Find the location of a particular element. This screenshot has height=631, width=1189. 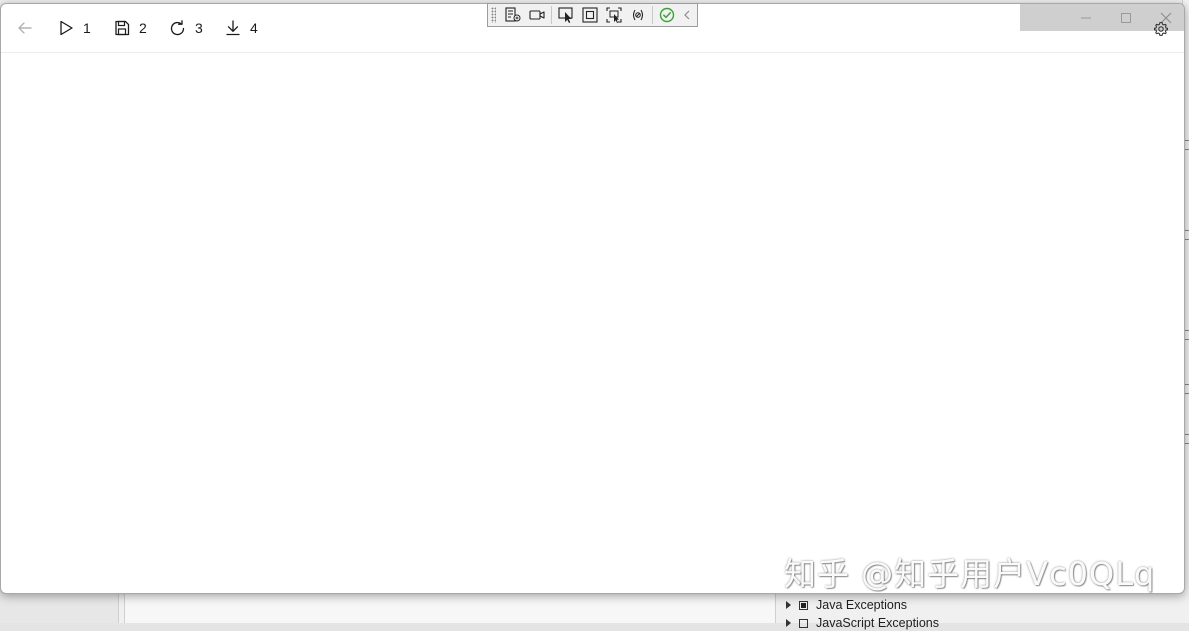

maximize-button is located at coordinates (1126, 18).